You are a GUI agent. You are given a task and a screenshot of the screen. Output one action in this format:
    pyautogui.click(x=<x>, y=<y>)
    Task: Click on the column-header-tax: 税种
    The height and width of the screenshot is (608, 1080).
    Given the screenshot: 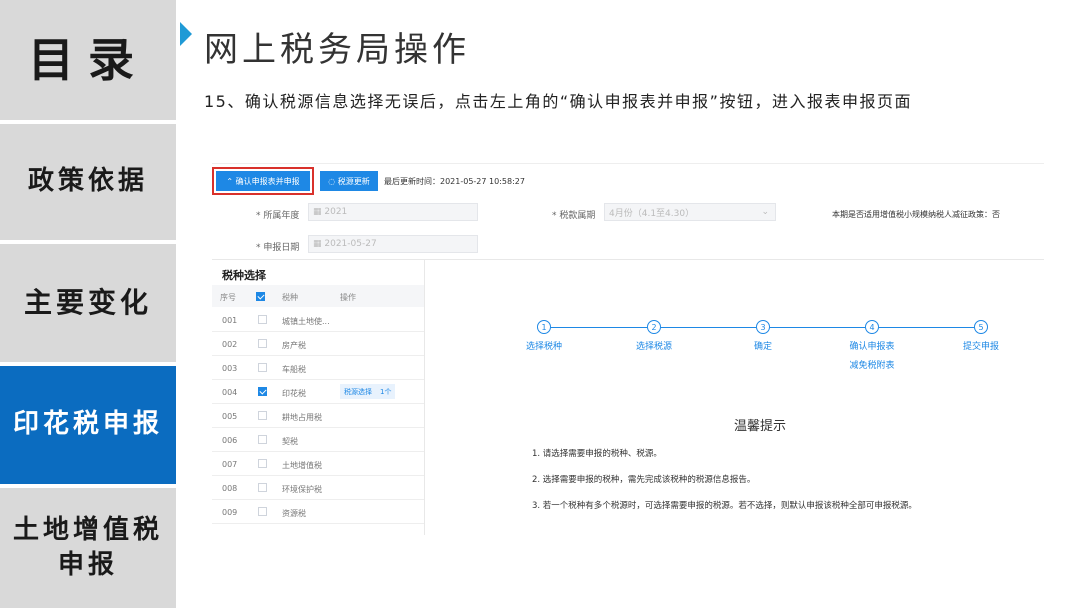 What is the action you would take?
    pyautogui.click(x=290, y=297)
    